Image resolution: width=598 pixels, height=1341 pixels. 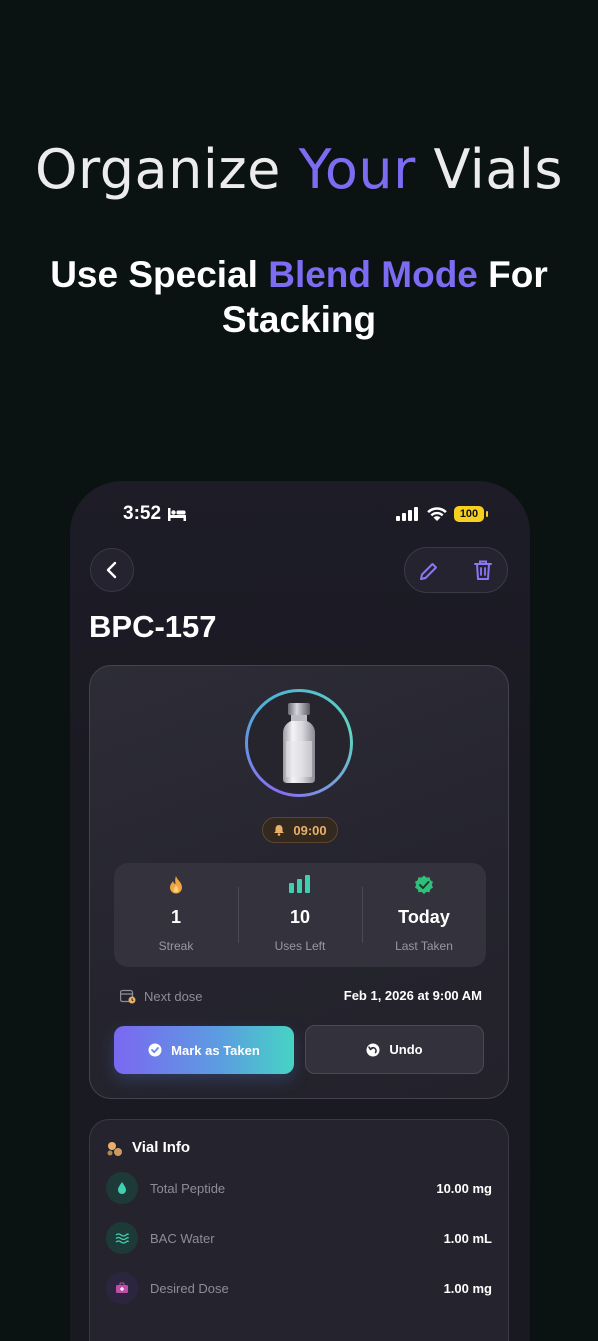 What do you see at coordinates (300, 516) in the screenshot?
I see `status-bar: 3:52 100` at bounding box center [300, 516].